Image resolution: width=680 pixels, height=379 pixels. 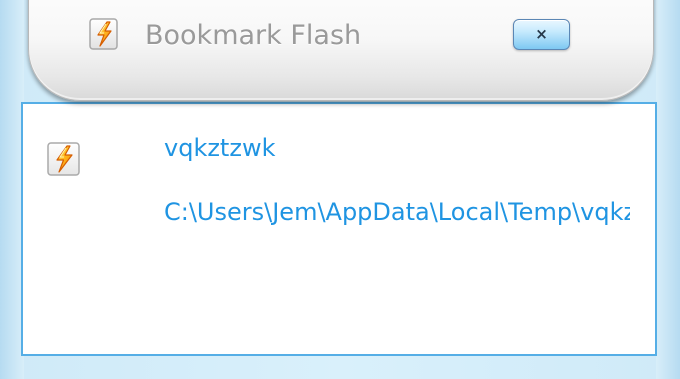 What do you see at coordinates (668, 189) in the screenshot?
I see `right-frame-rail` at bounding box center [668, 189].